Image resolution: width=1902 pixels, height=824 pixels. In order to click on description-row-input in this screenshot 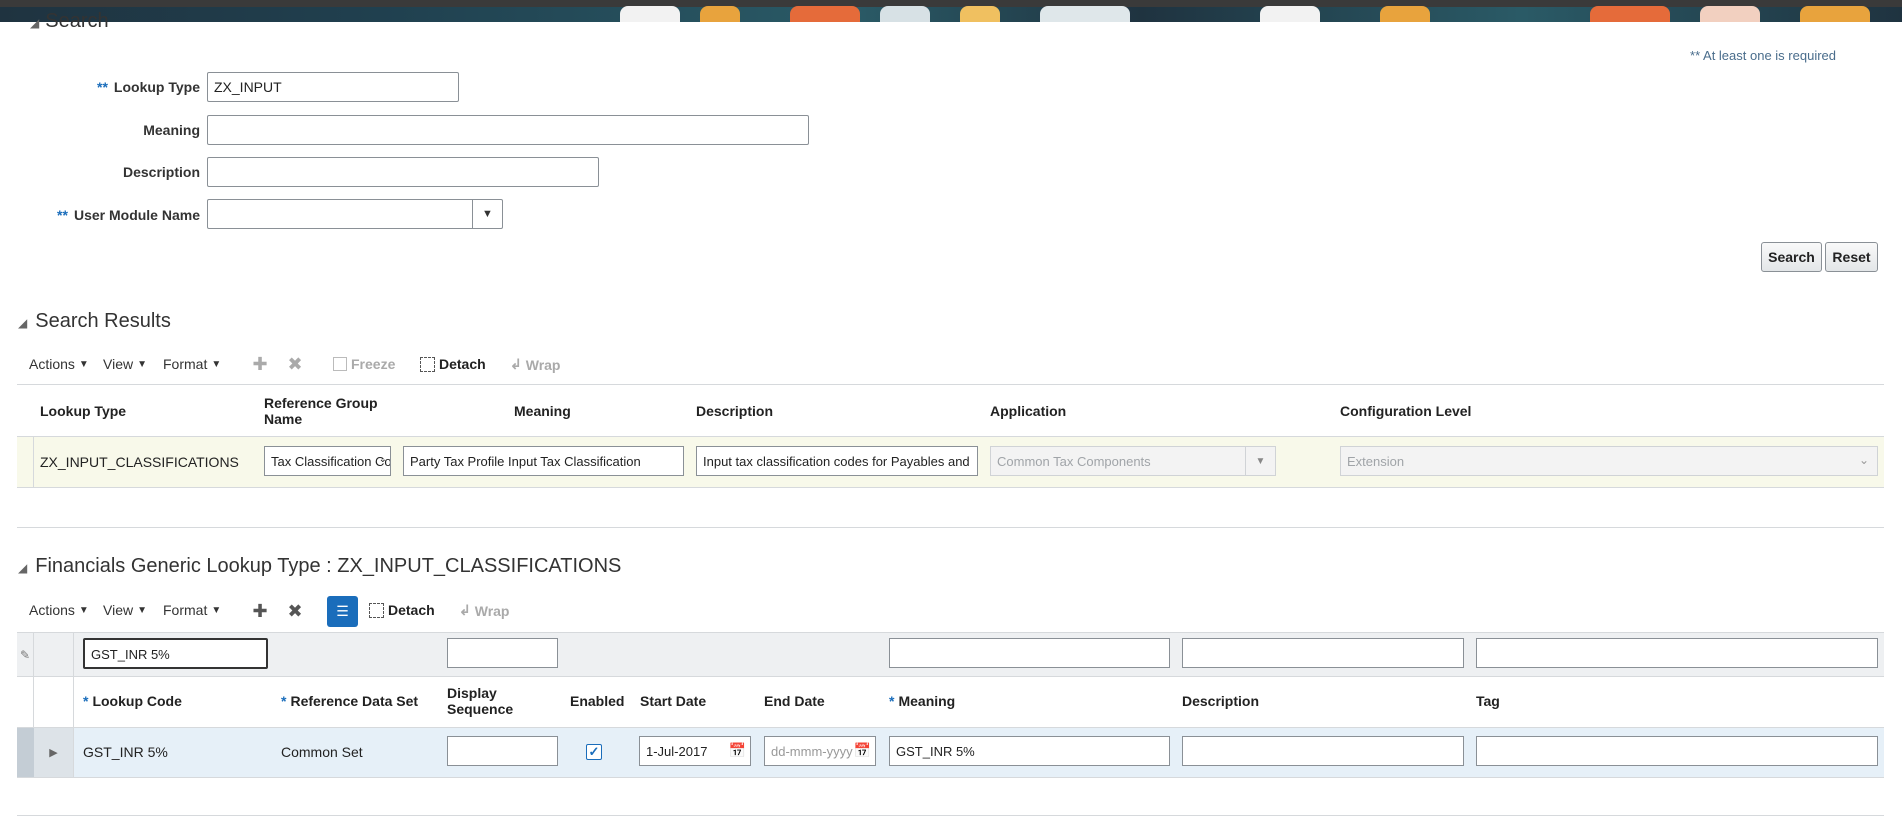, I will do `click(1323, 751)`.